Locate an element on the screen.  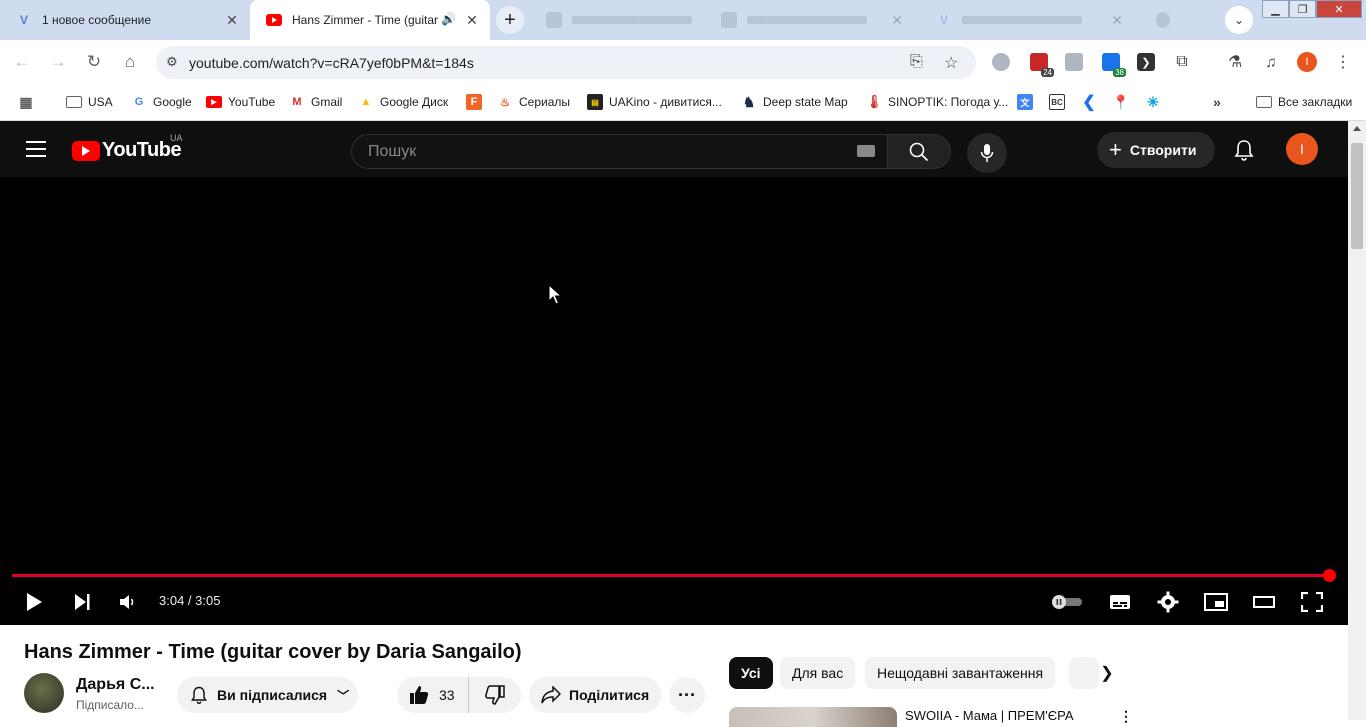
globe-extension-icon is located at coordinates (1001, 62).